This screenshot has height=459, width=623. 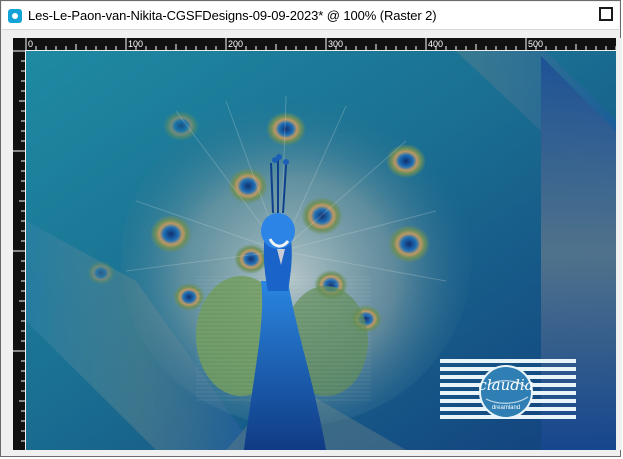 I want to click on window-frame-bottom, so click(x=314, y=453).